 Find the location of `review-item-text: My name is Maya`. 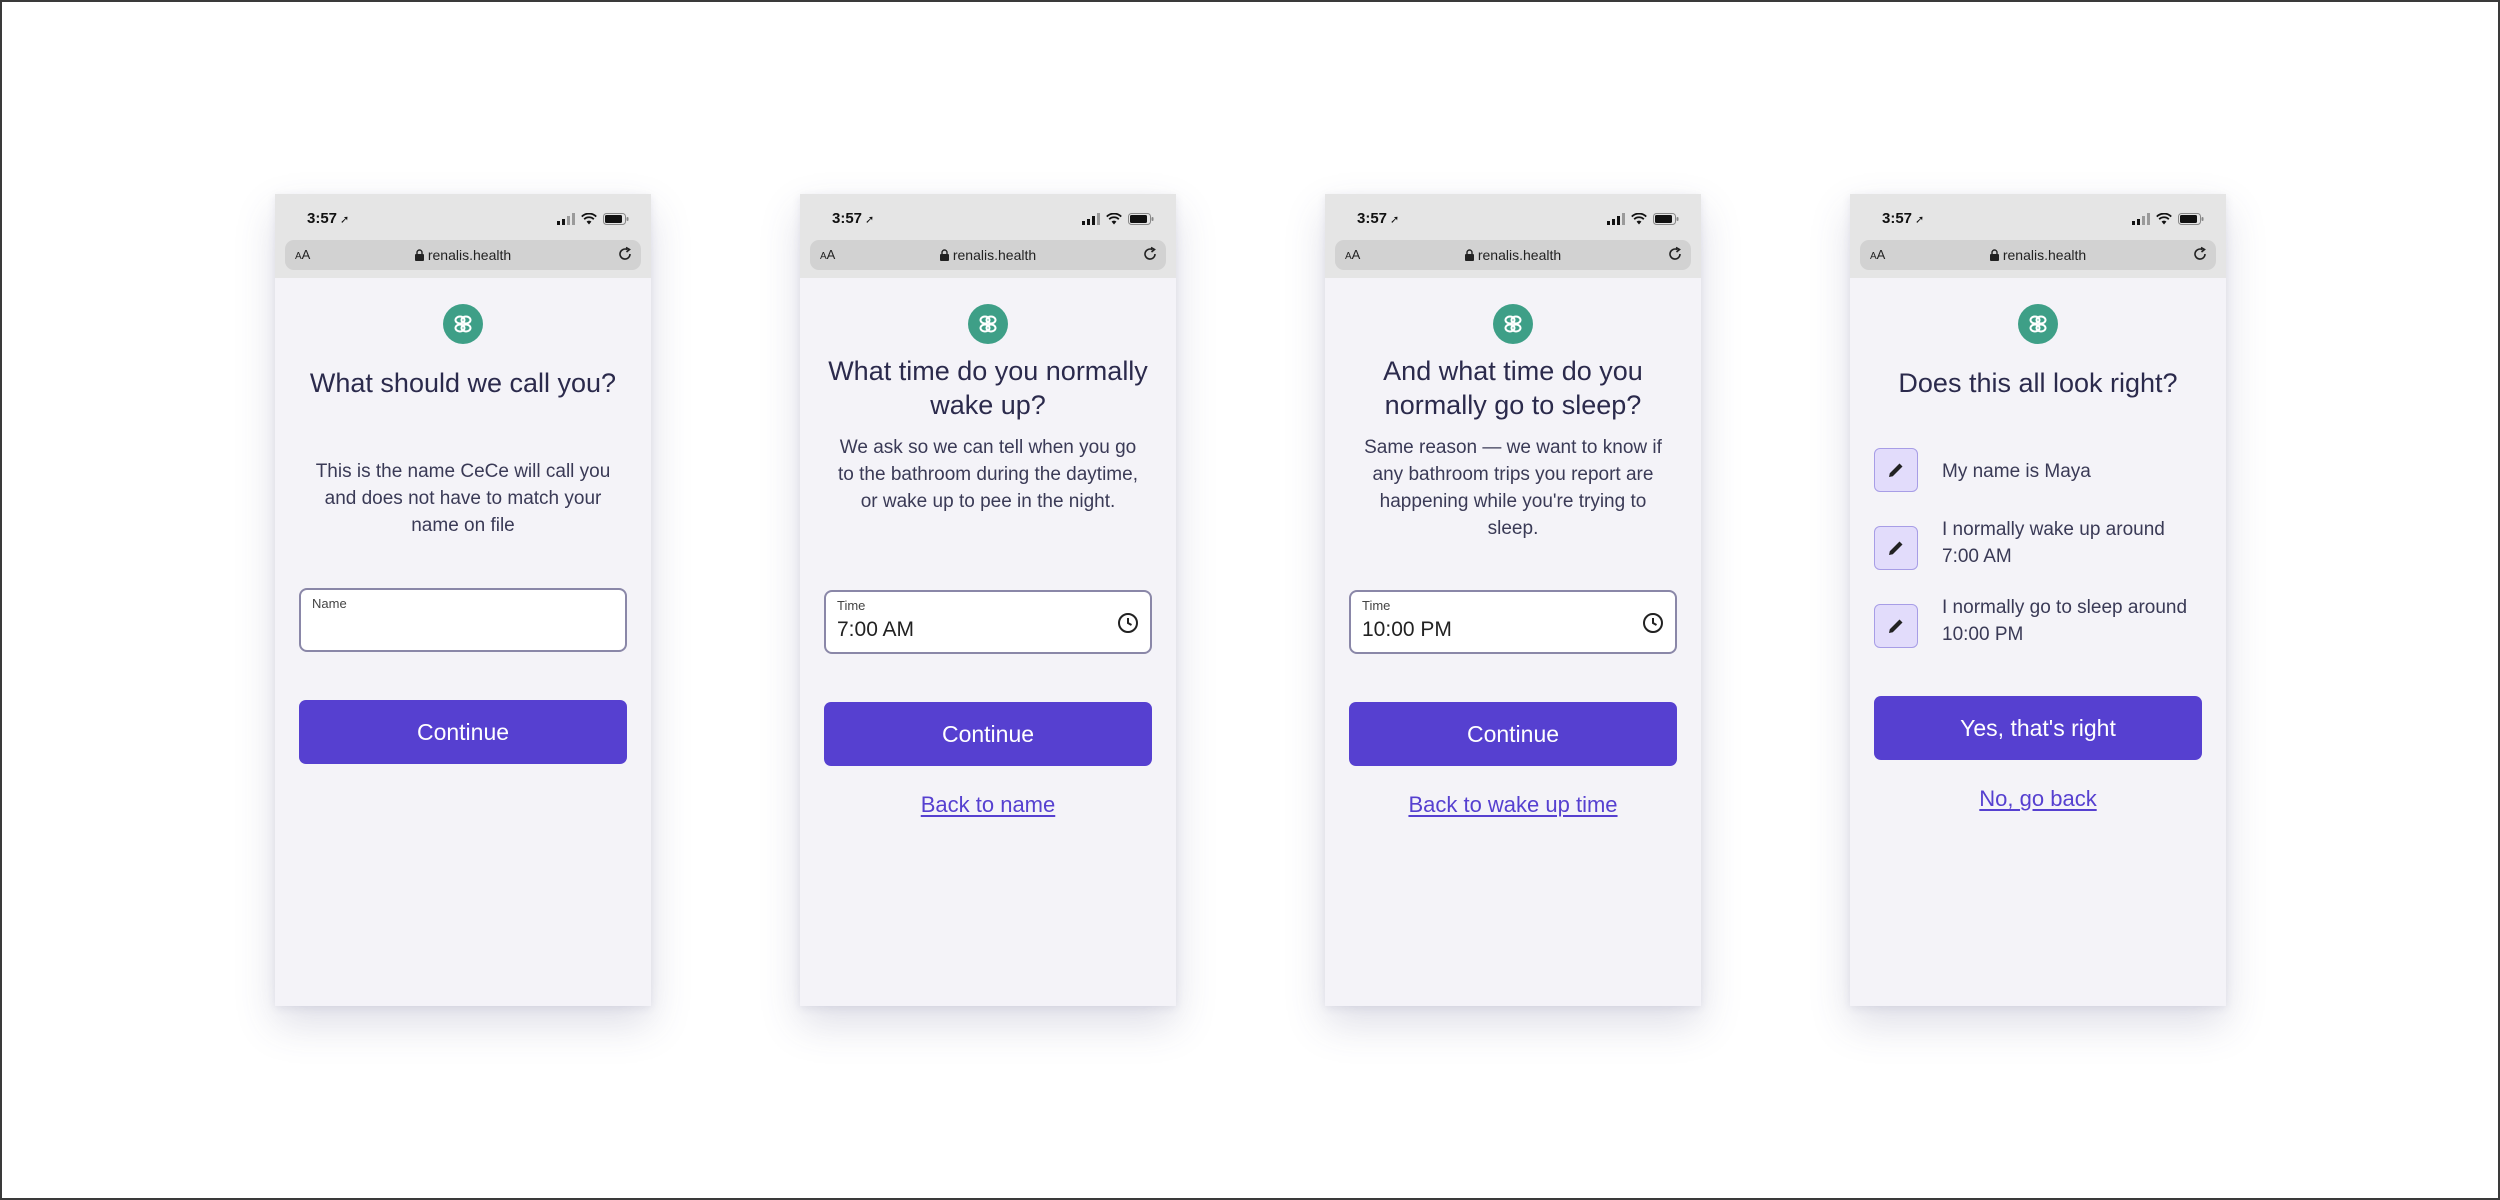

review-item-text: My name is Maya is located at coordinates (2016, 471).